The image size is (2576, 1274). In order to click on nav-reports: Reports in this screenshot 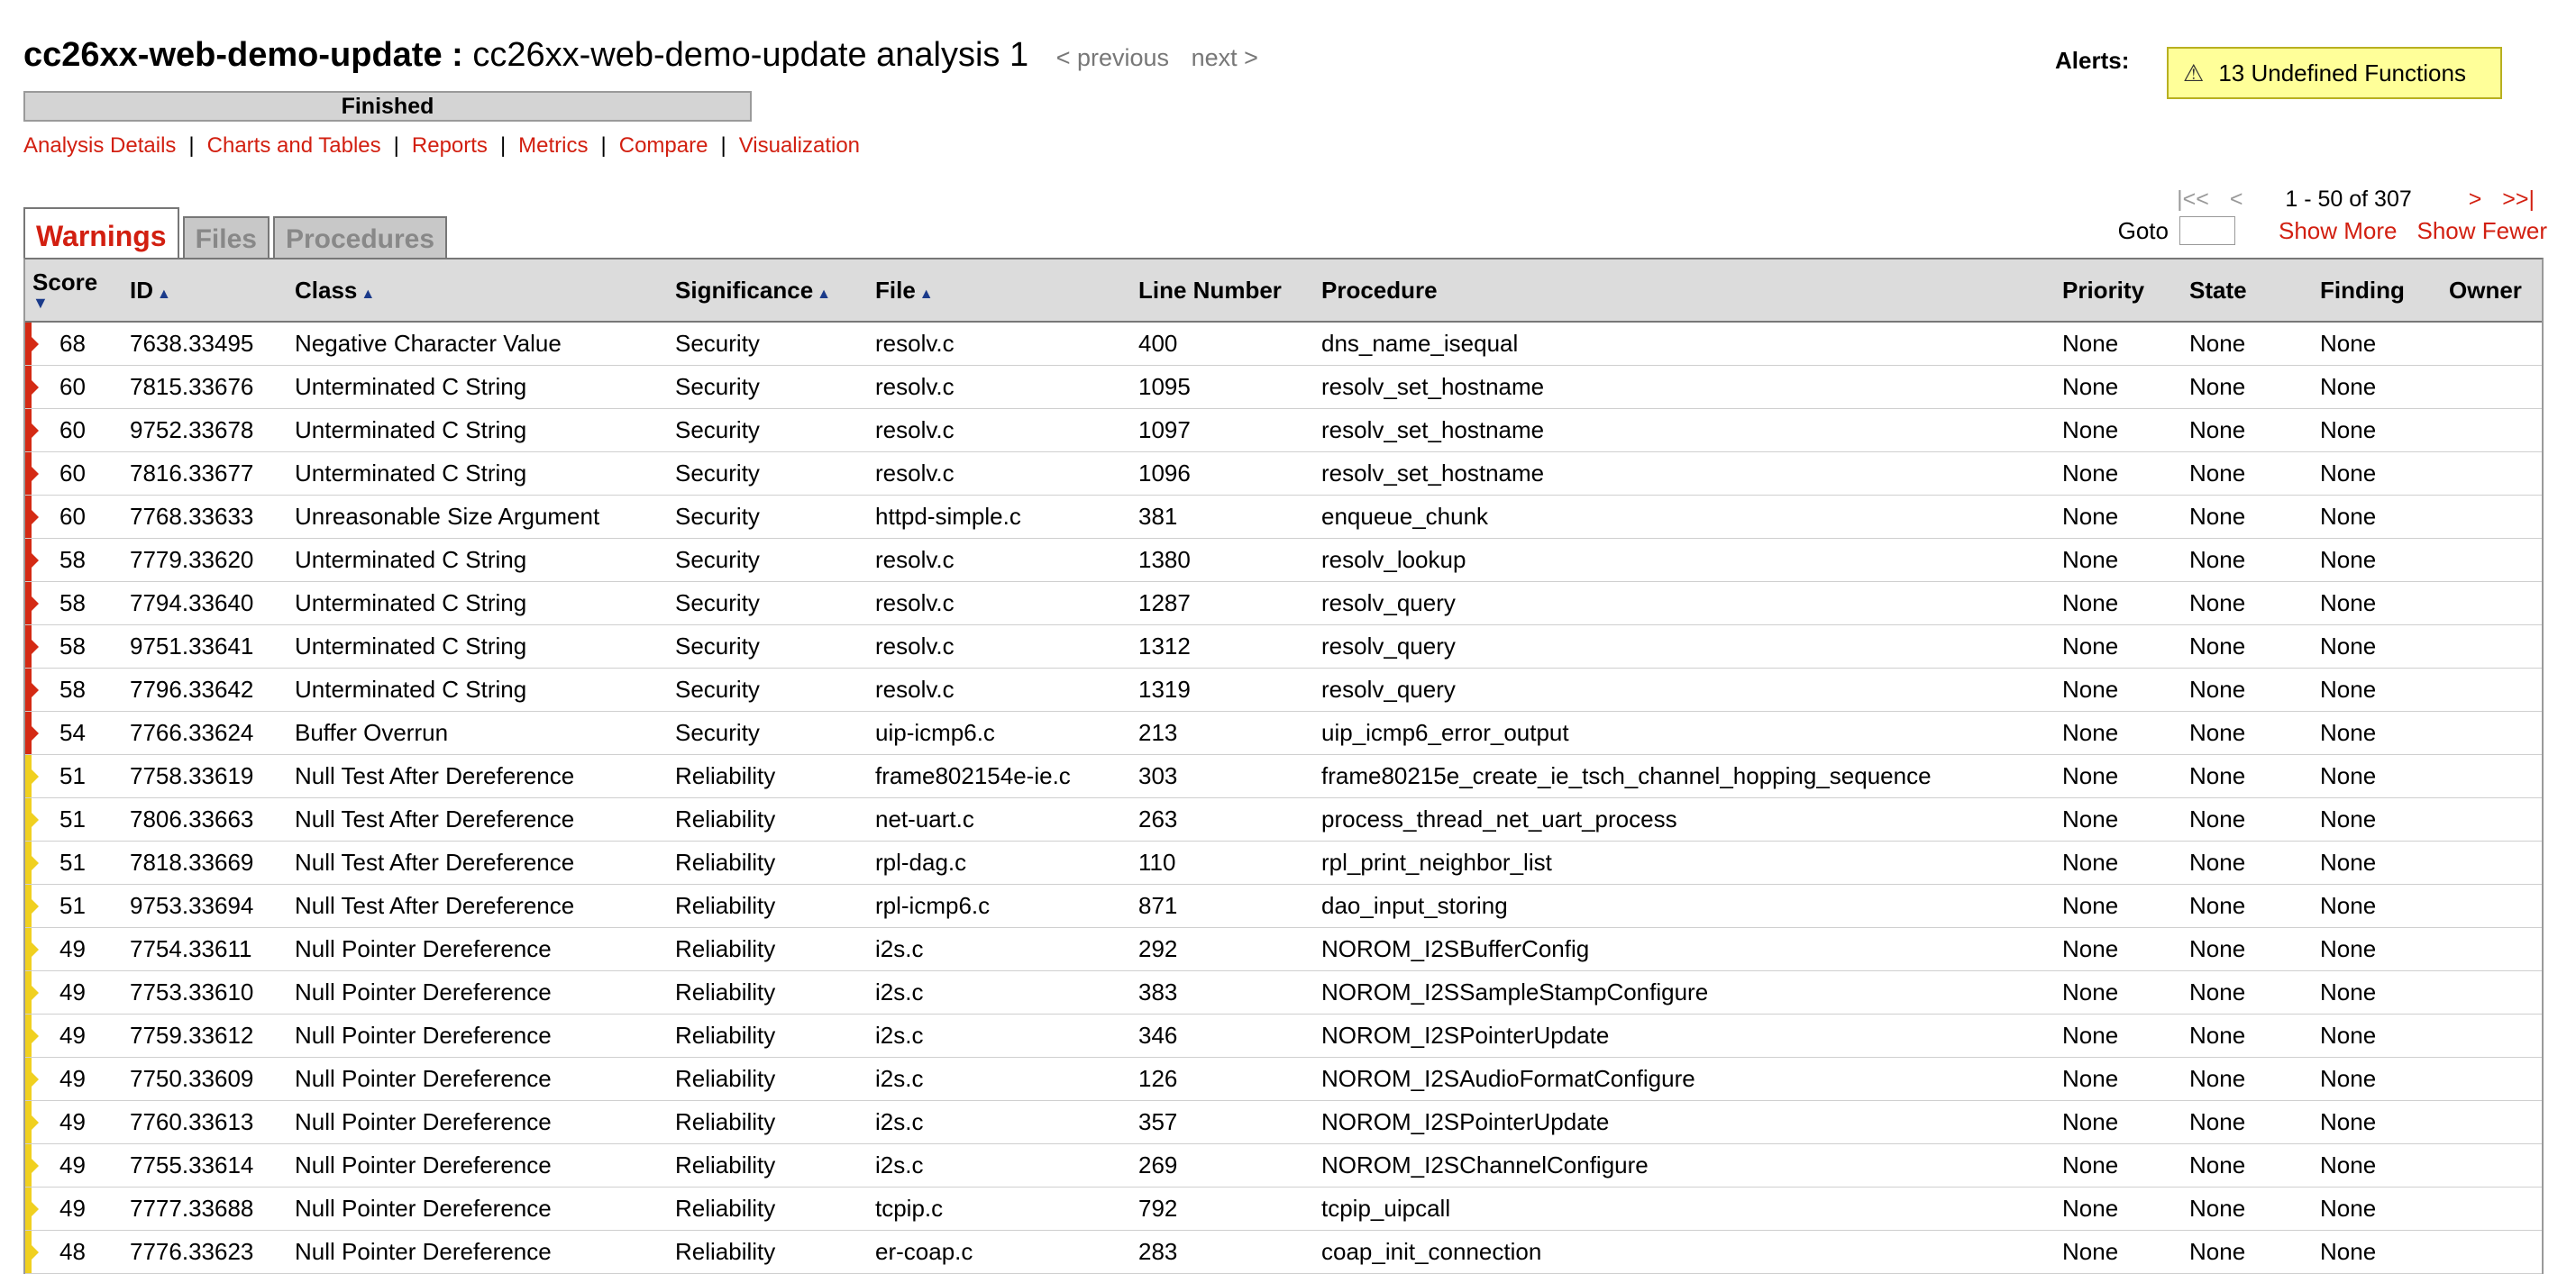, I will do `click(450, 146)`.